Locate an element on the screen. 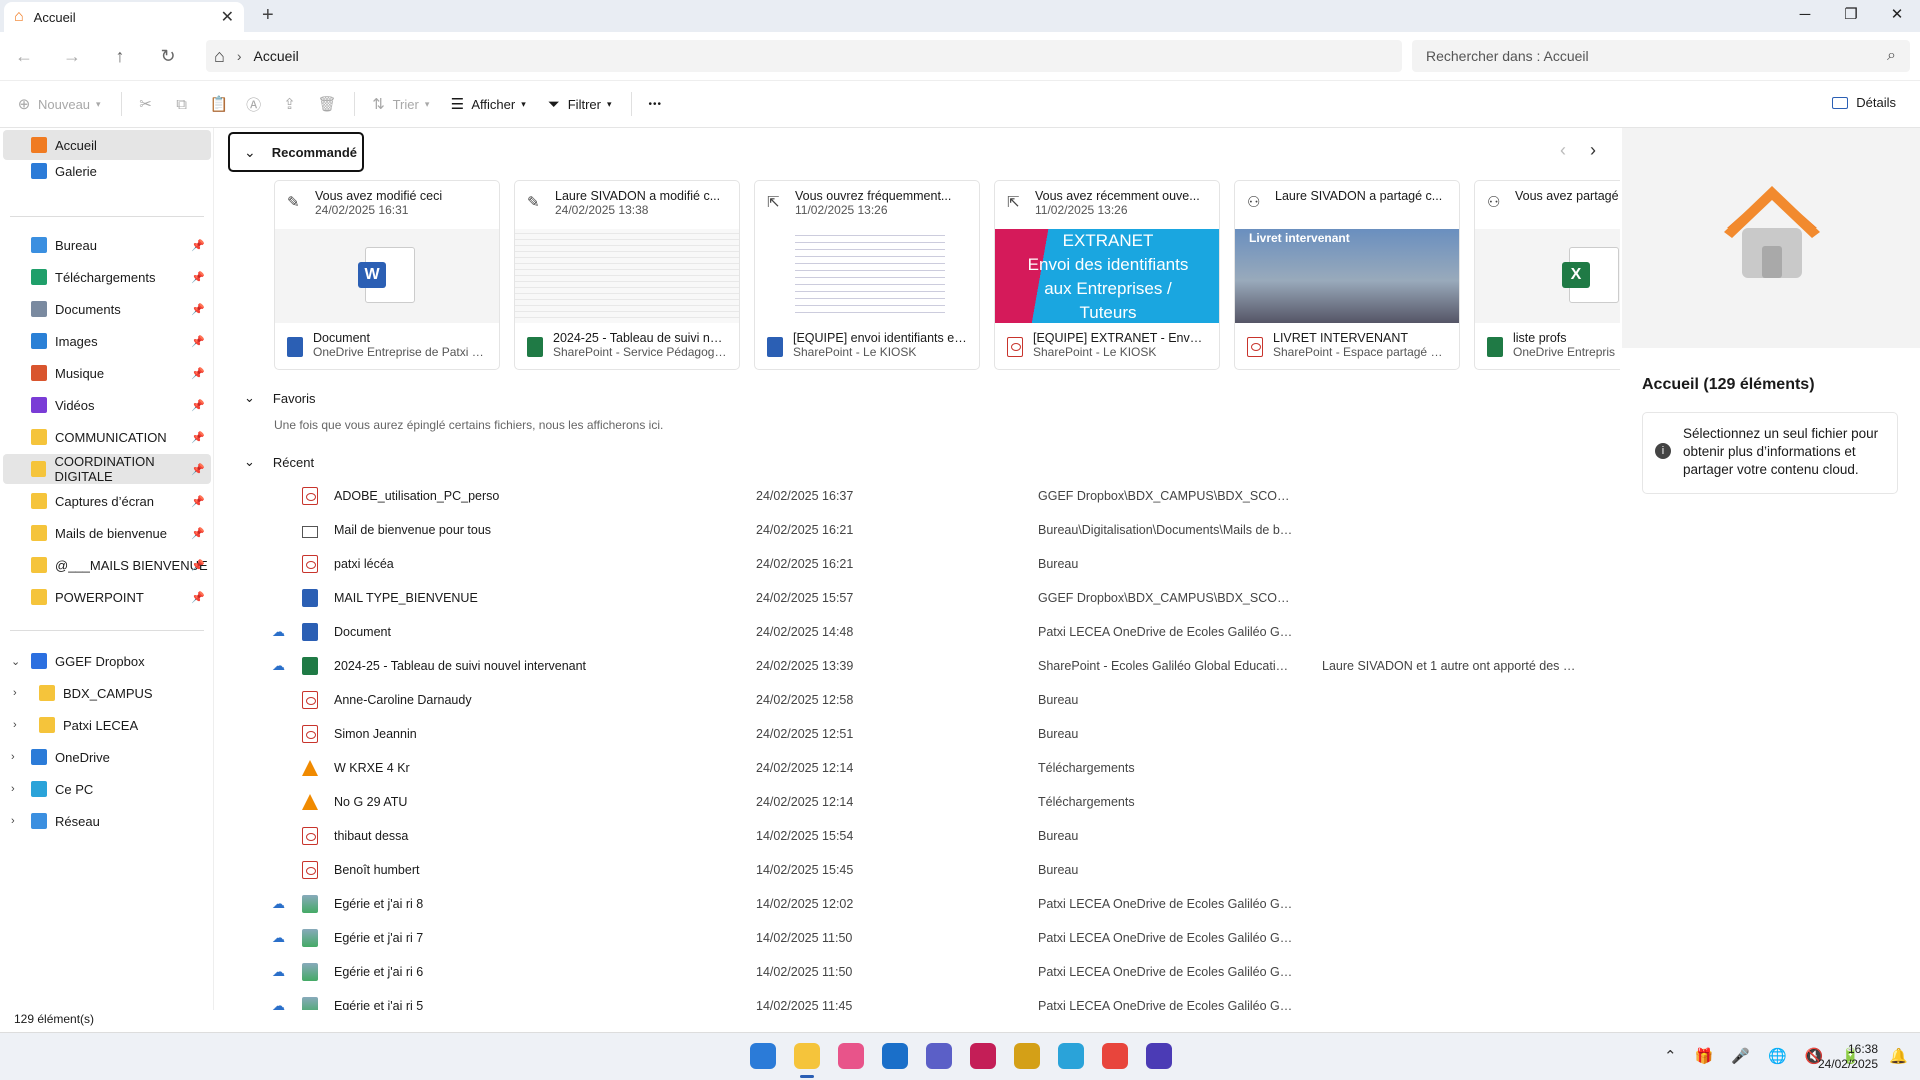 This screenshot has width=1920, height=1080. sidebar-item-musique: Musique 📌 is located at coordinates (107, 373).